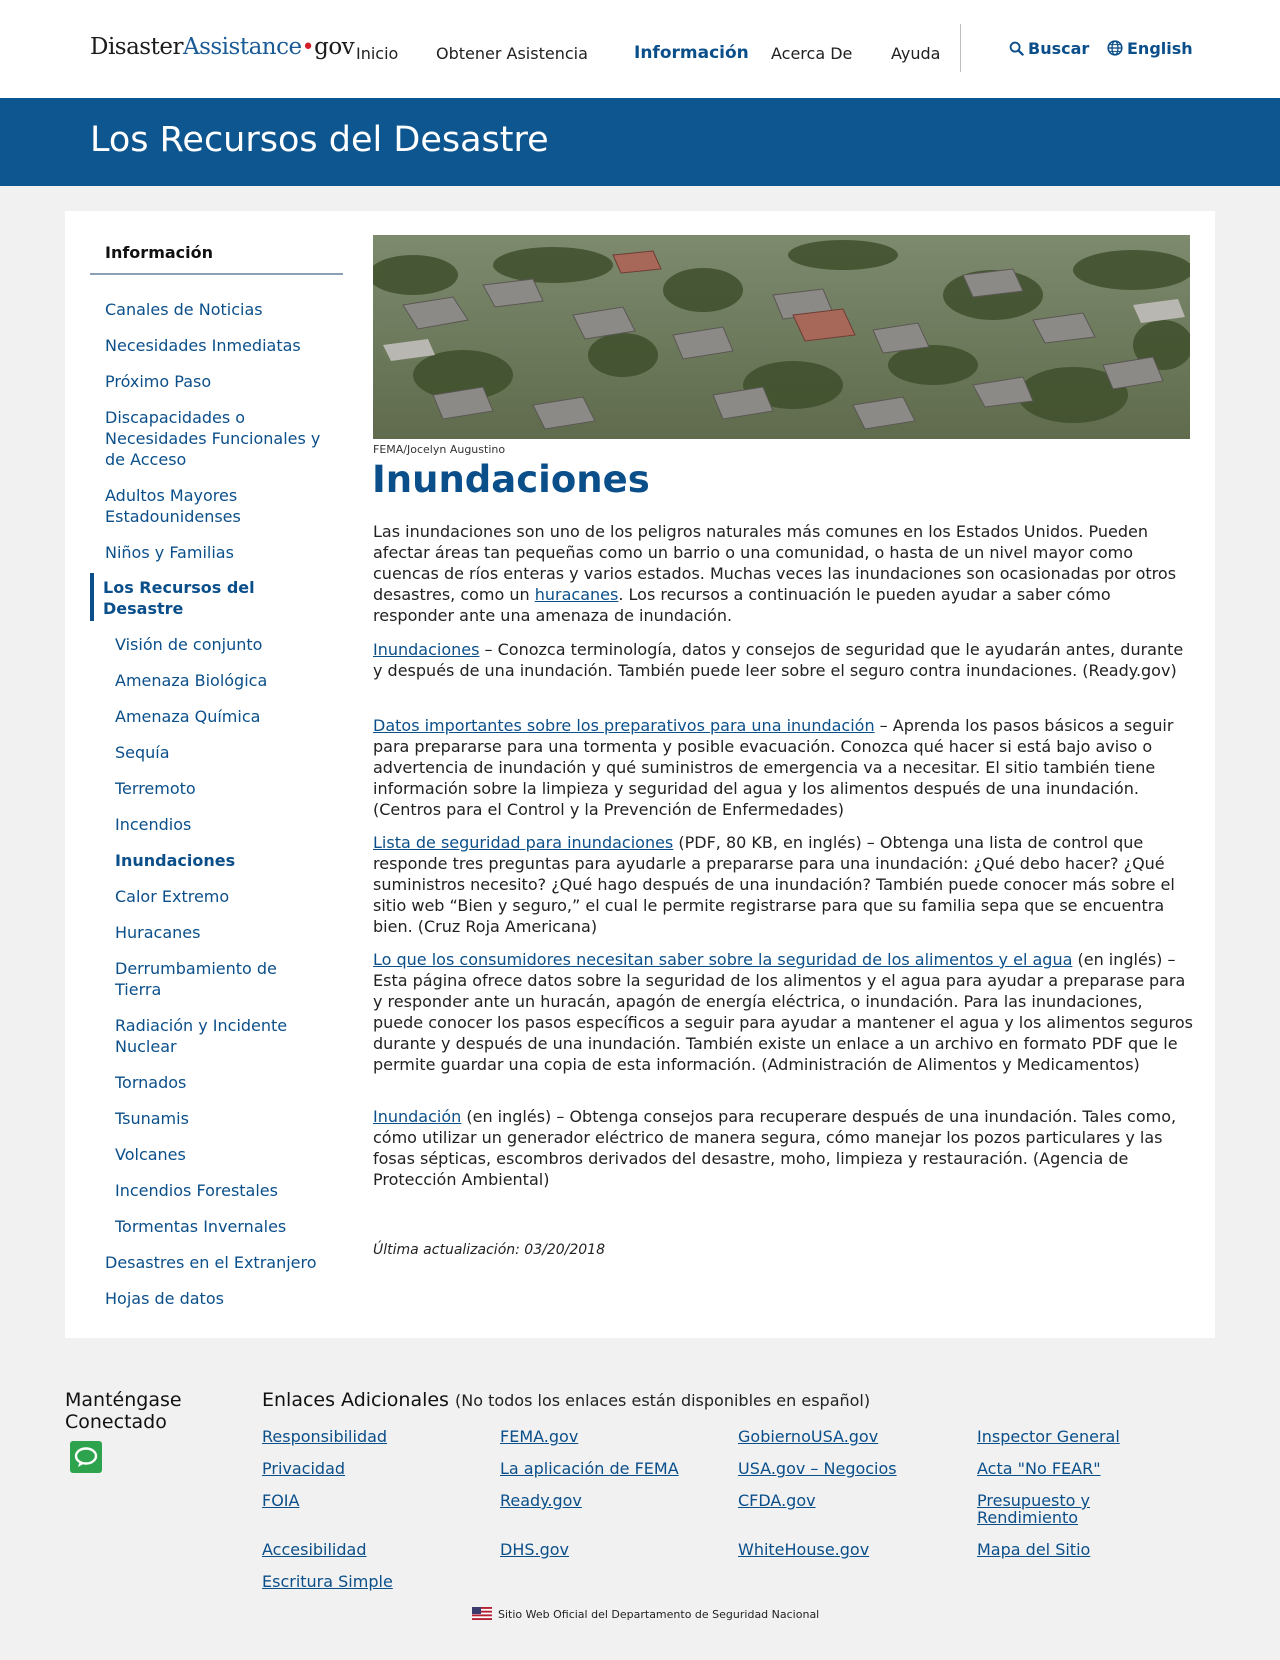  Describe the element at coordinates (222, 644) in the screenshot. I see `sidebar-subitem-vision-de-conjunto: Visión de conjunto` at that location.